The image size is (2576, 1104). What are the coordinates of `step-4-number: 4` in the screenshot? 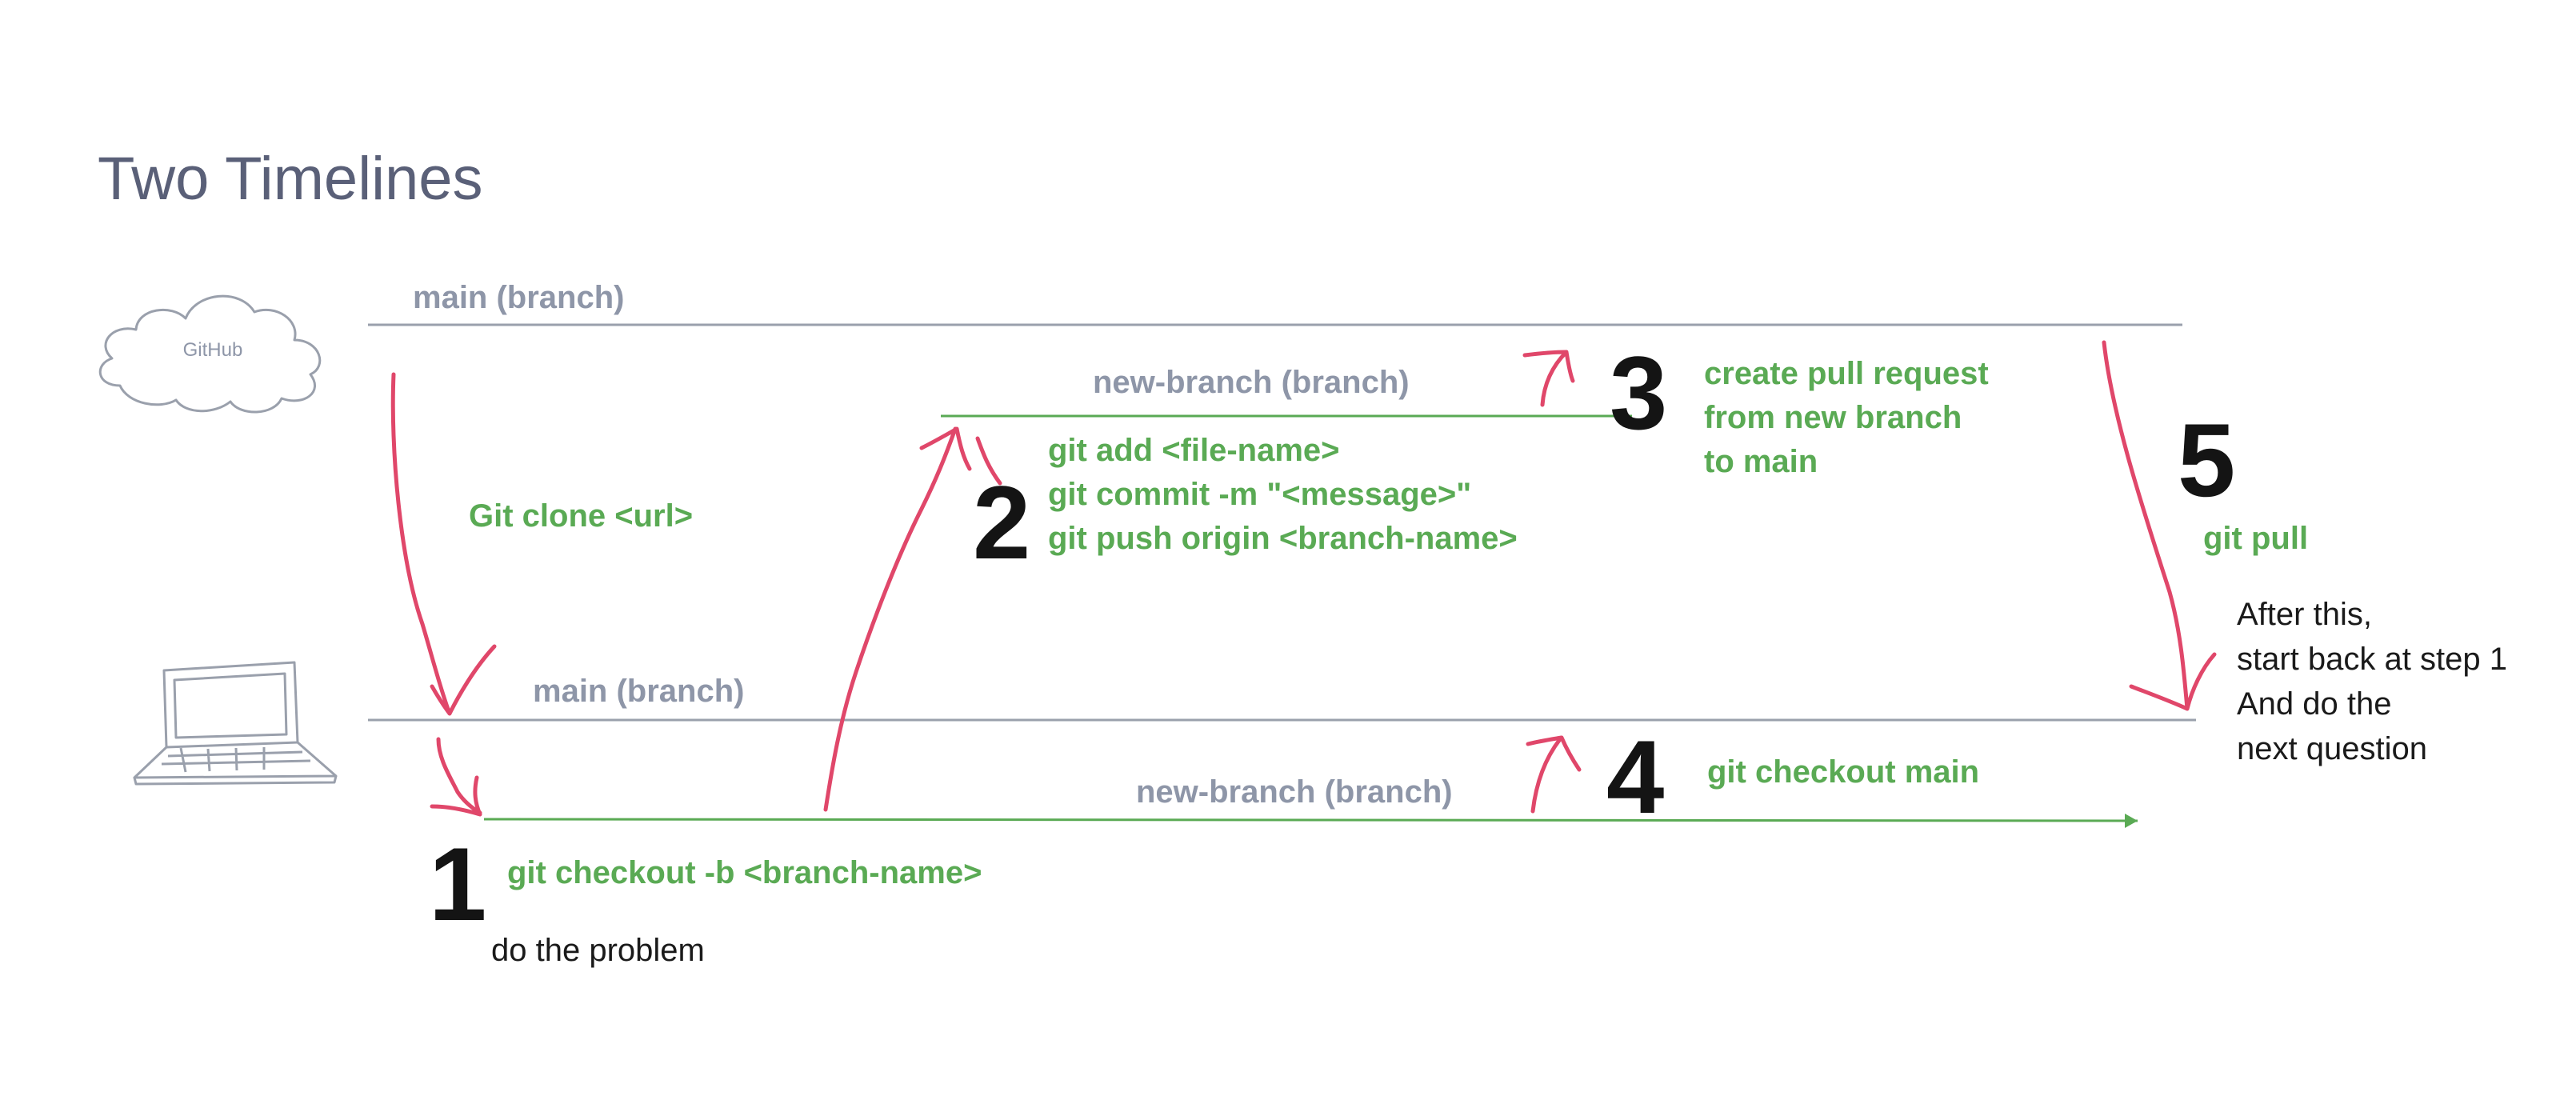 It's located at (1635, 776).